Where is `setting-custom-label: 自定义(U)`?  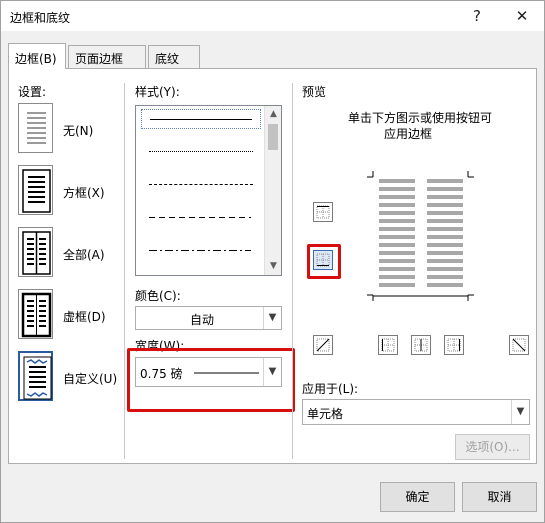 setting-custom-label: 自定义(U) is located at coordinates (90, 378).